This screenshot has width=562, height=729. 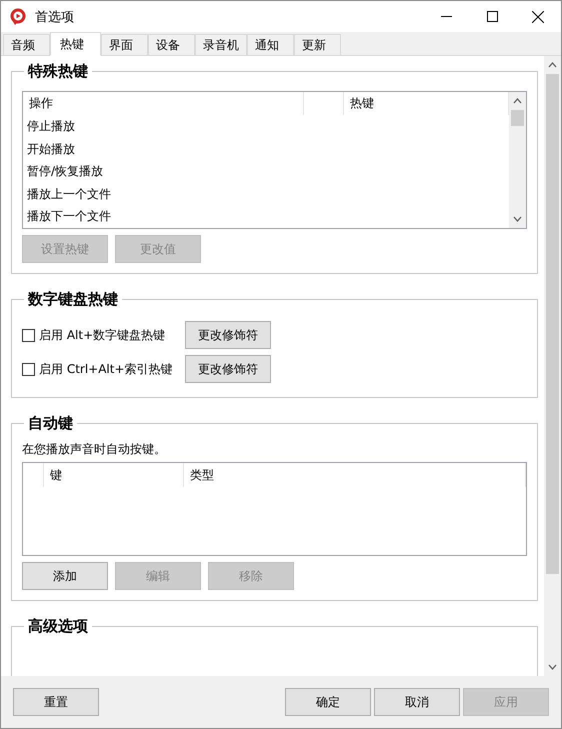 I want to click on close-icon, so click(x=538, y=16).